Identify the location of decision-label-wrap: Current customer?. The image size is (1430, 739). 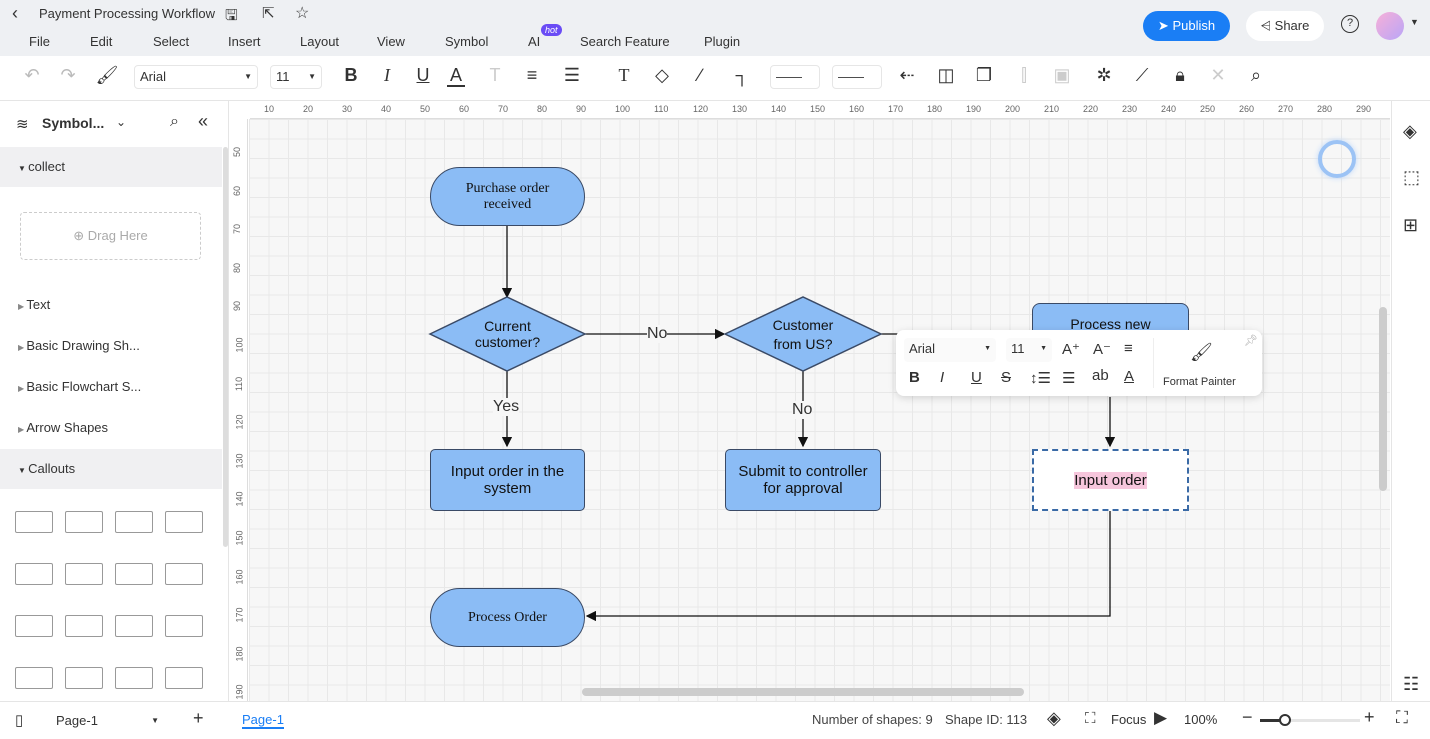
(507, 334).